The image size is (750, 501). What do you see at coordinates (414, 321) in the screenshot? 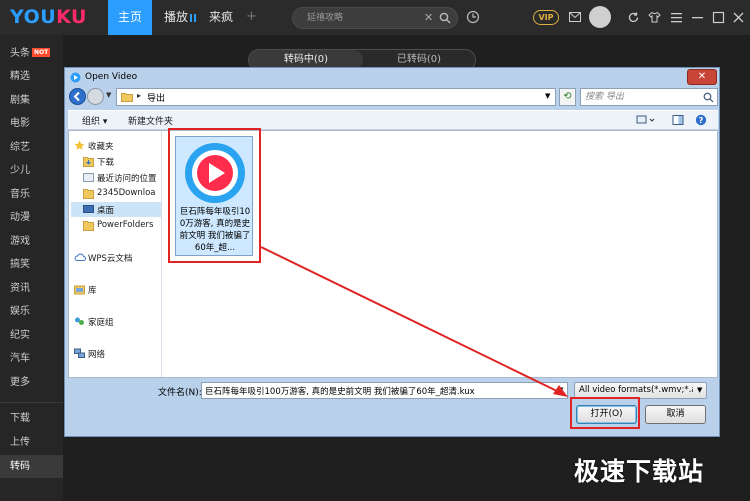
I see `annotation-arrow` at bounding box center [414, 321].